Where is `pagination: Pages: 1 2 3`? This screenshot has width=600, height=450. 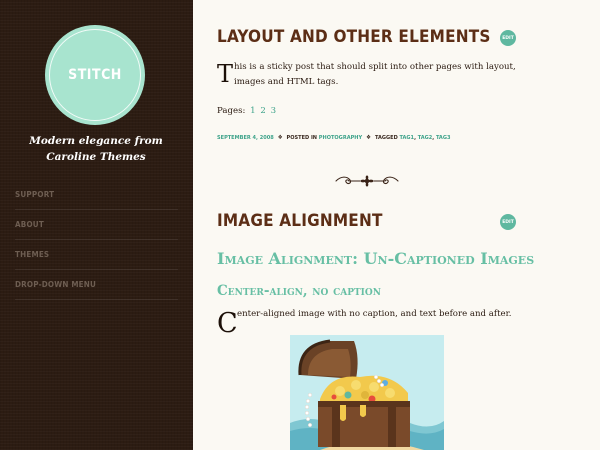 pagination: Pages: 1 2 3 is located at coordinates (246, 111).